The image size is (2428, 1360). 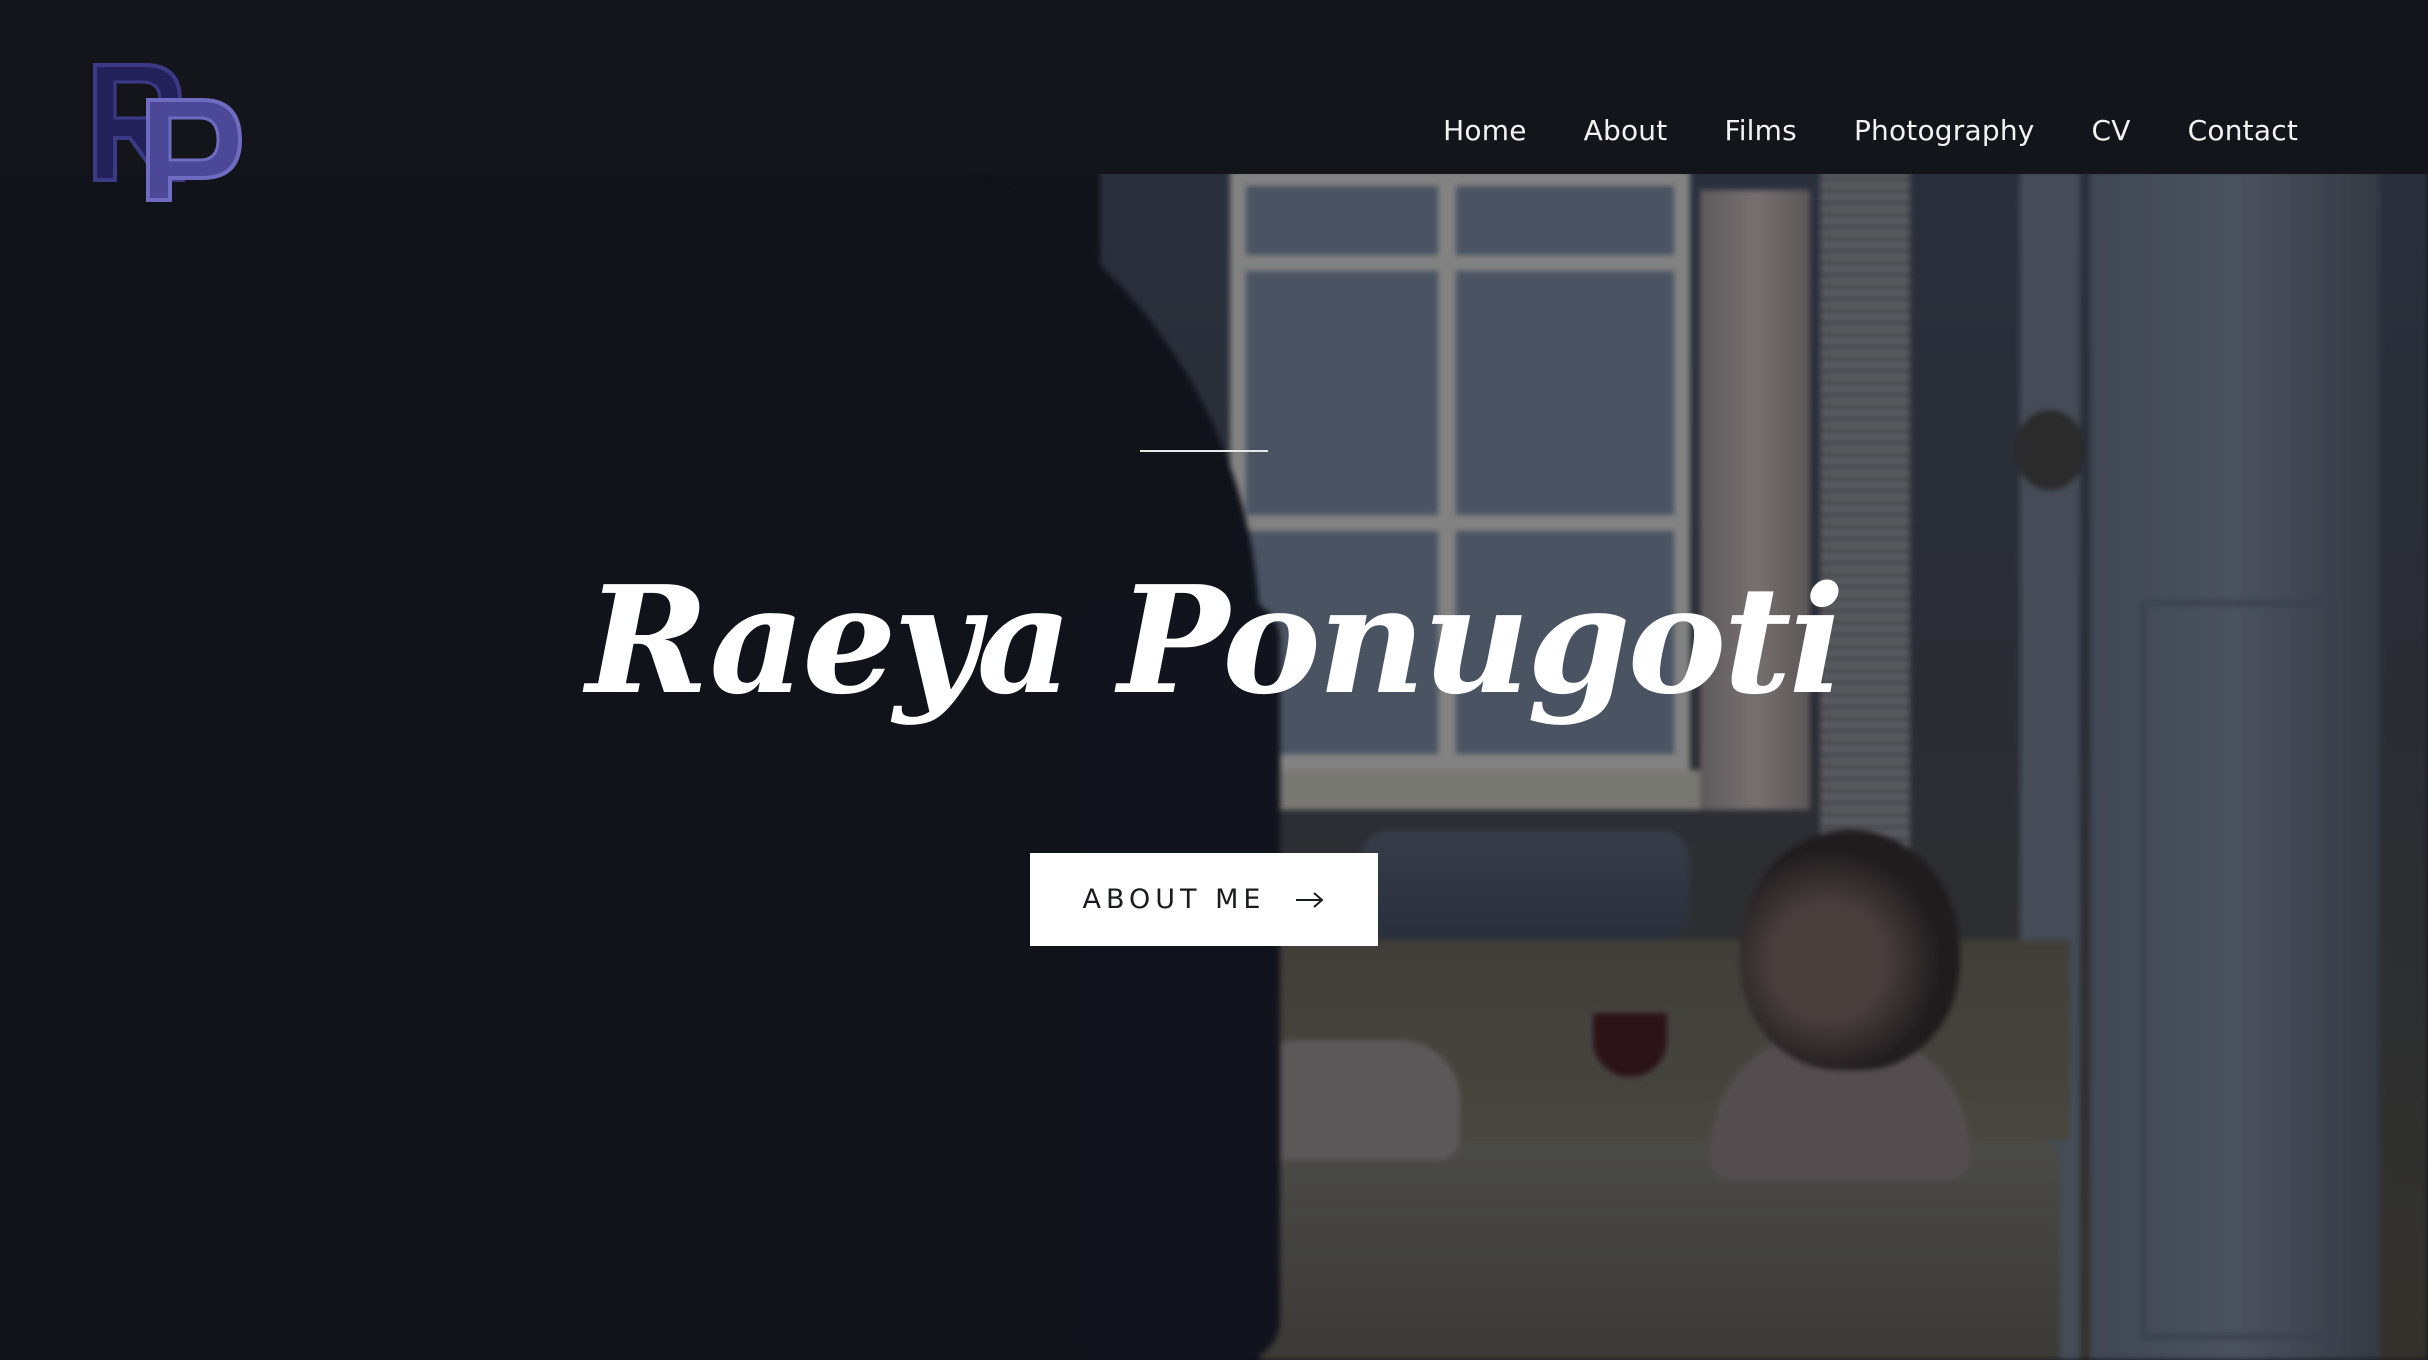 I want to click on arrow-right-icon, so click(x=1310, y=899).